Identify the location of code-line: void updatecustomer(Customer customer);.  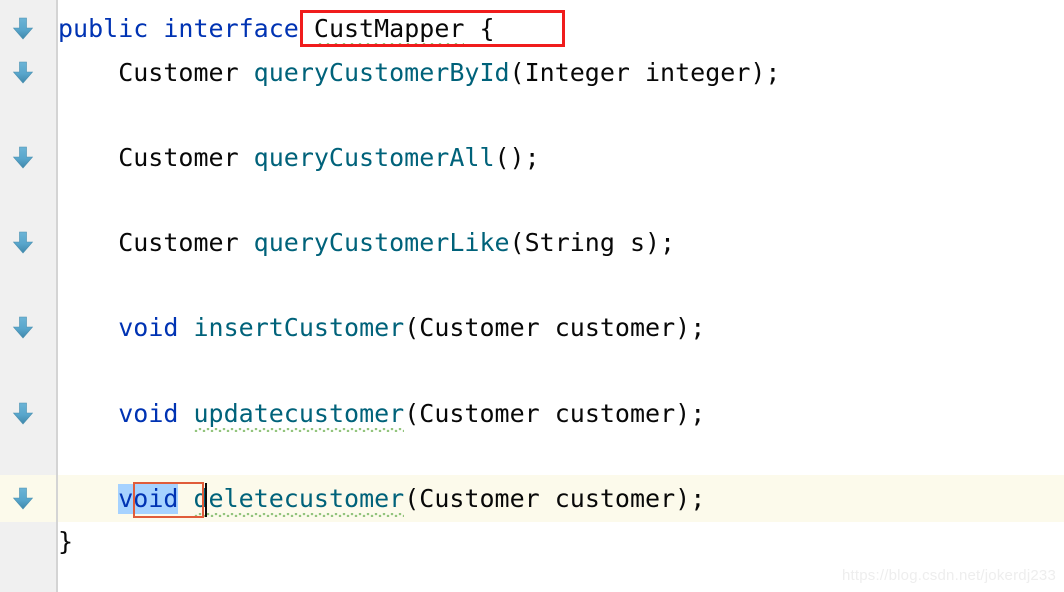
(382, 415).